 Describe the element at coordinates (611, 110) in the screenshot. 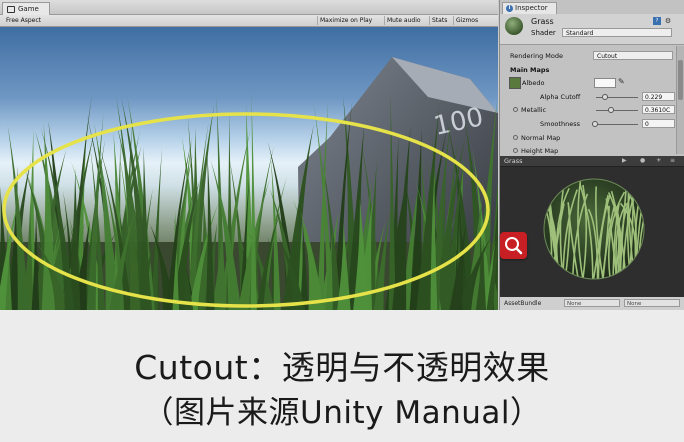

I see `metallic-knob` at that location.